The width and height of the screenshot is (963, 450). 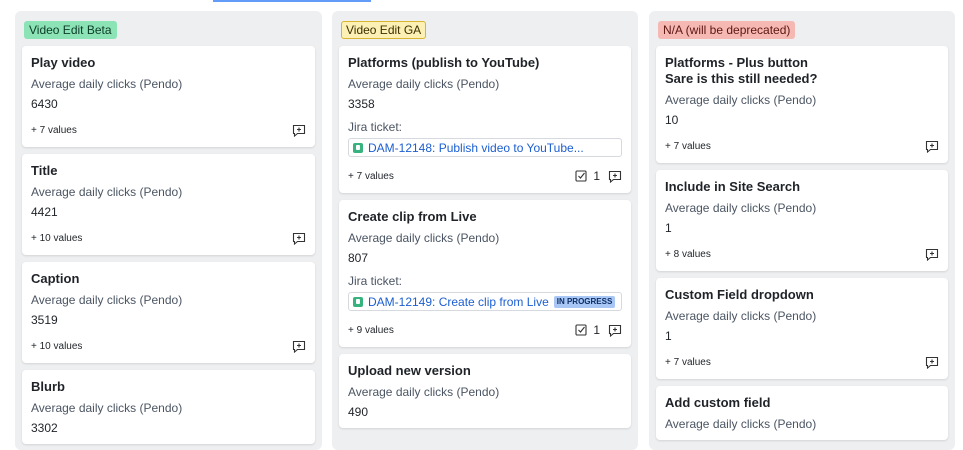 I want to click on more-values-link: + 8 values, so click(x=688, y=254).